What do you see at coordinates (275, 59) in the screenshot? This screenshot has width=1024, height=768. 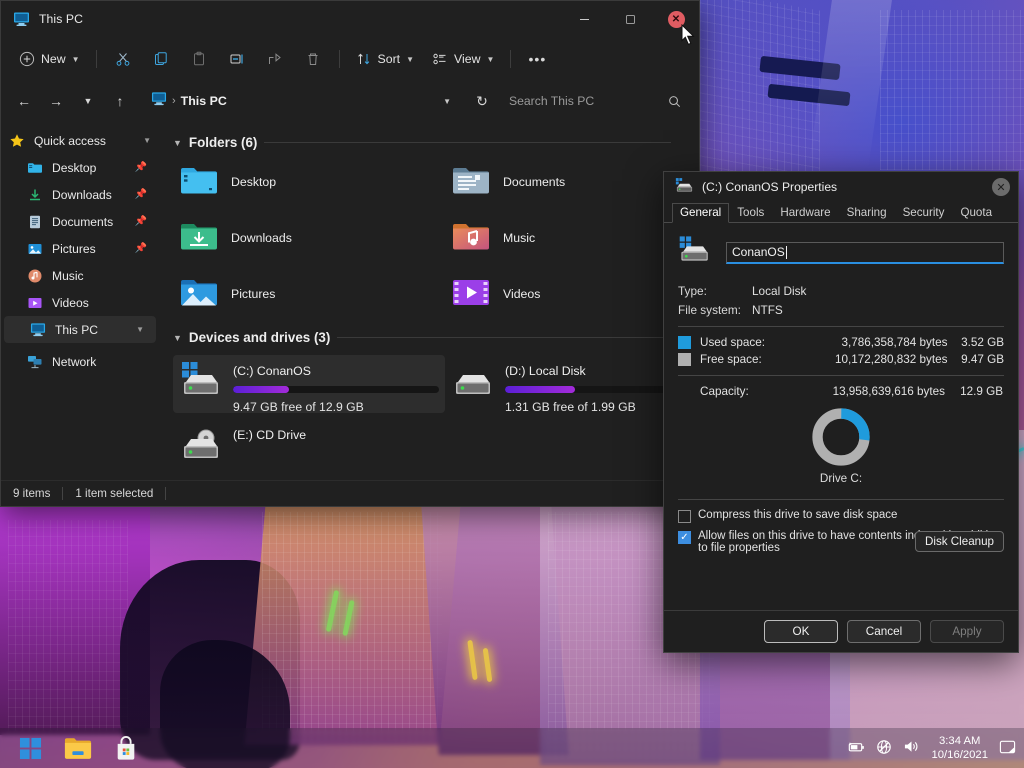 I see `share-button` at bounding box center [275, 59].